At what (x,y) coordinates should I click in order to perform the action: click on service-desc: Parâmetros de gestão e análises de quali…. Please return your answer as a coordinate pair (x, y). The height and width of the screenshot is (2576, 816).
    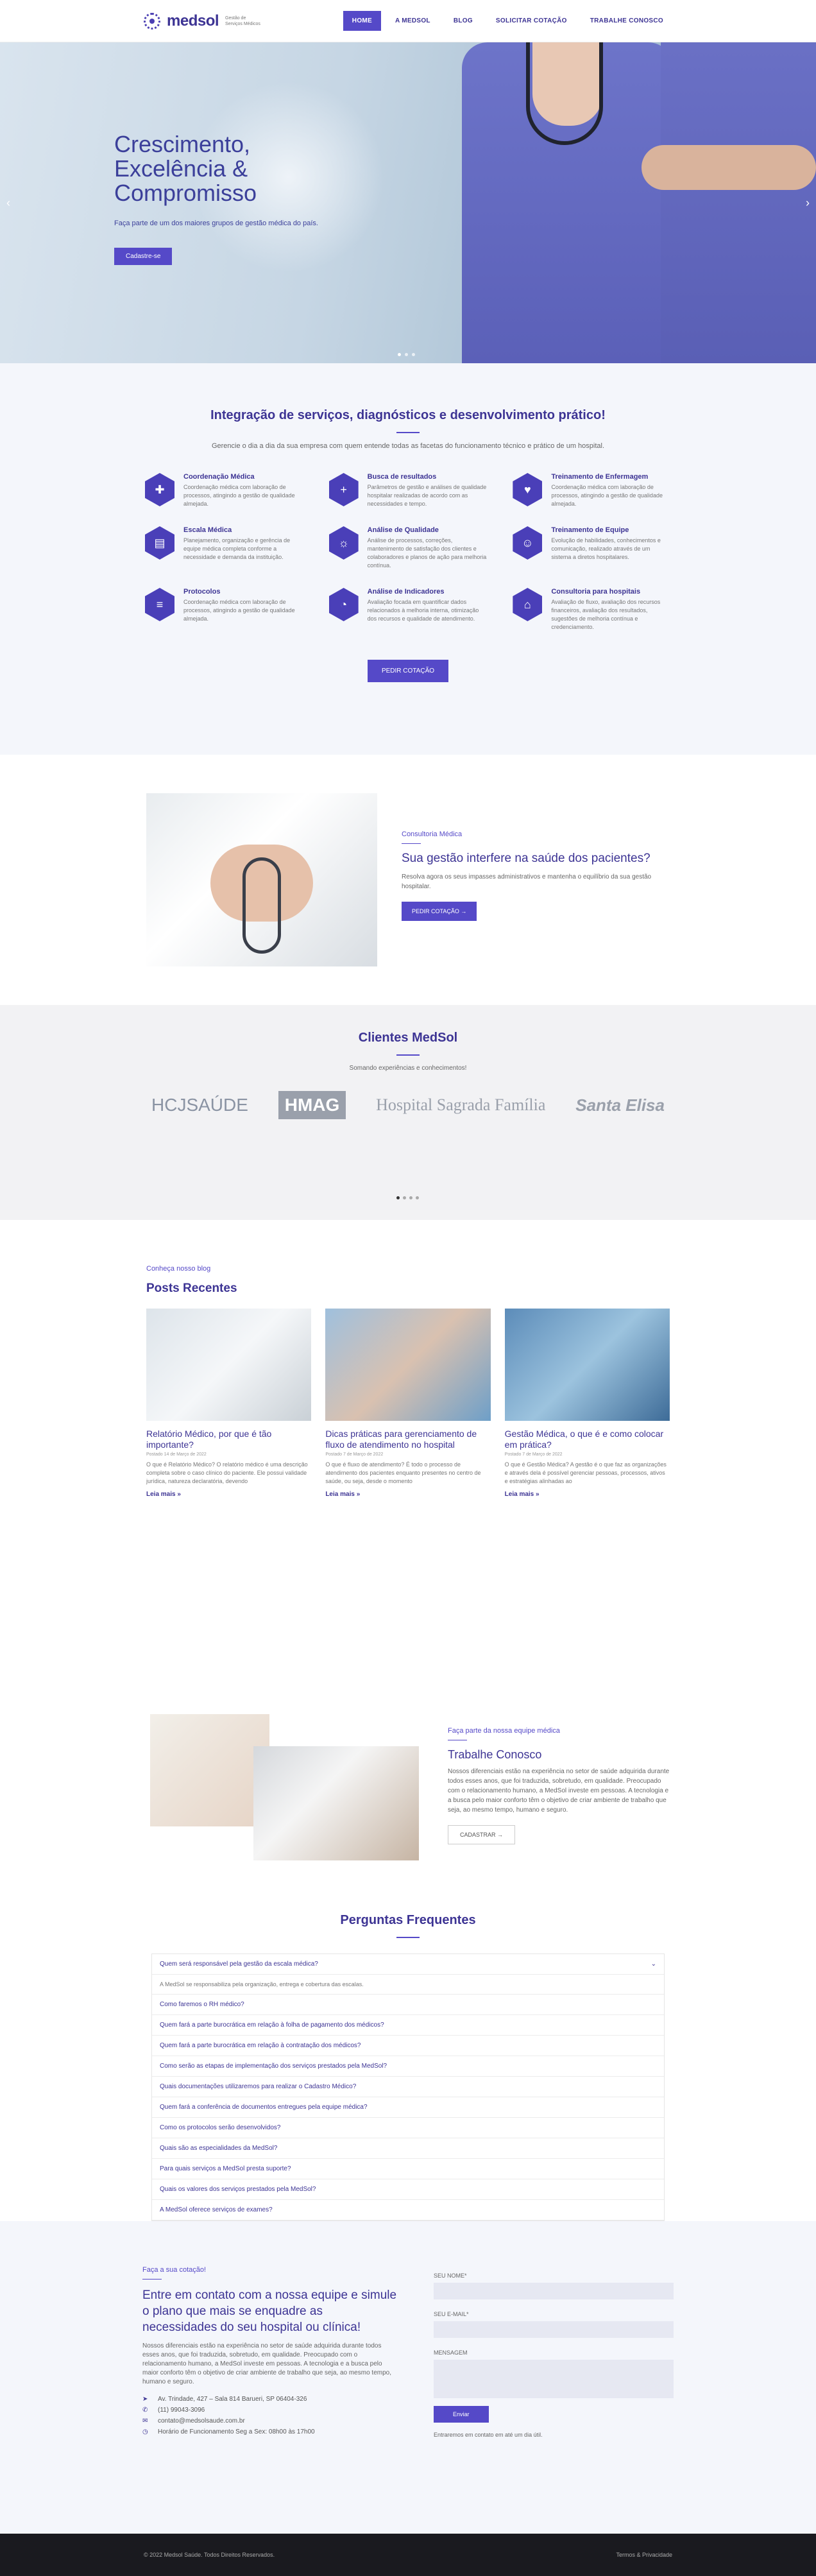
    Looking at the image, I should click on (427, 495).